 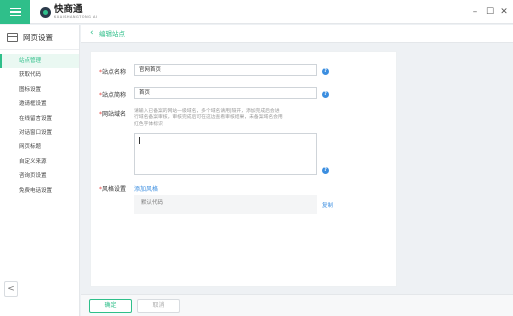 I want to click on menu-icon, so click(x=15, y=12).